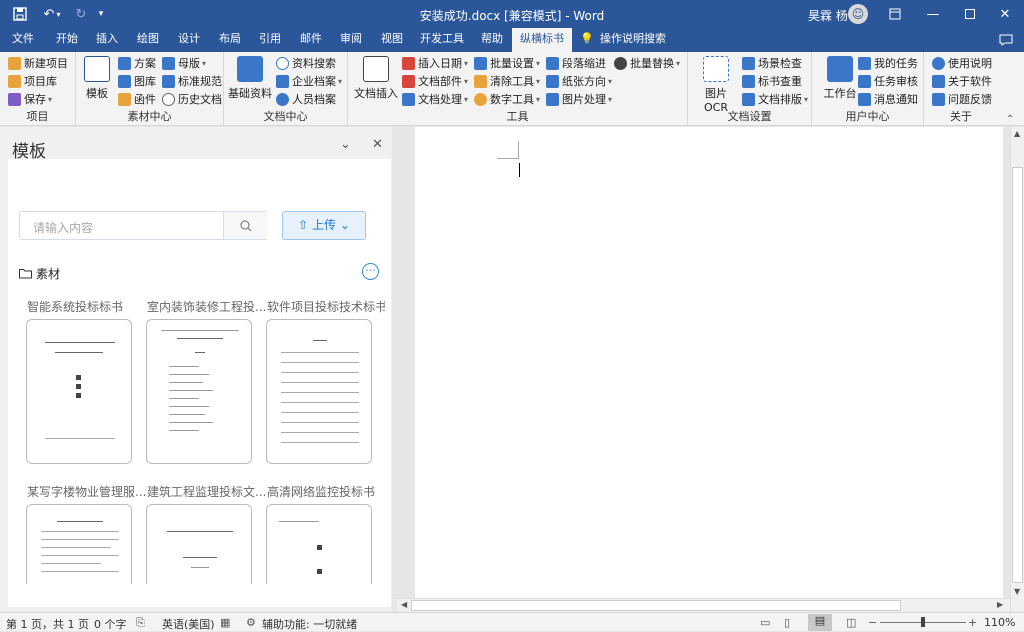 The height and width of the screenshot is (632, 1024). What do you see at coordinates (309, 81) in the screenshot?
I see `company-archive-button: 企业档案 ▾` at bounding box center [309, 81].